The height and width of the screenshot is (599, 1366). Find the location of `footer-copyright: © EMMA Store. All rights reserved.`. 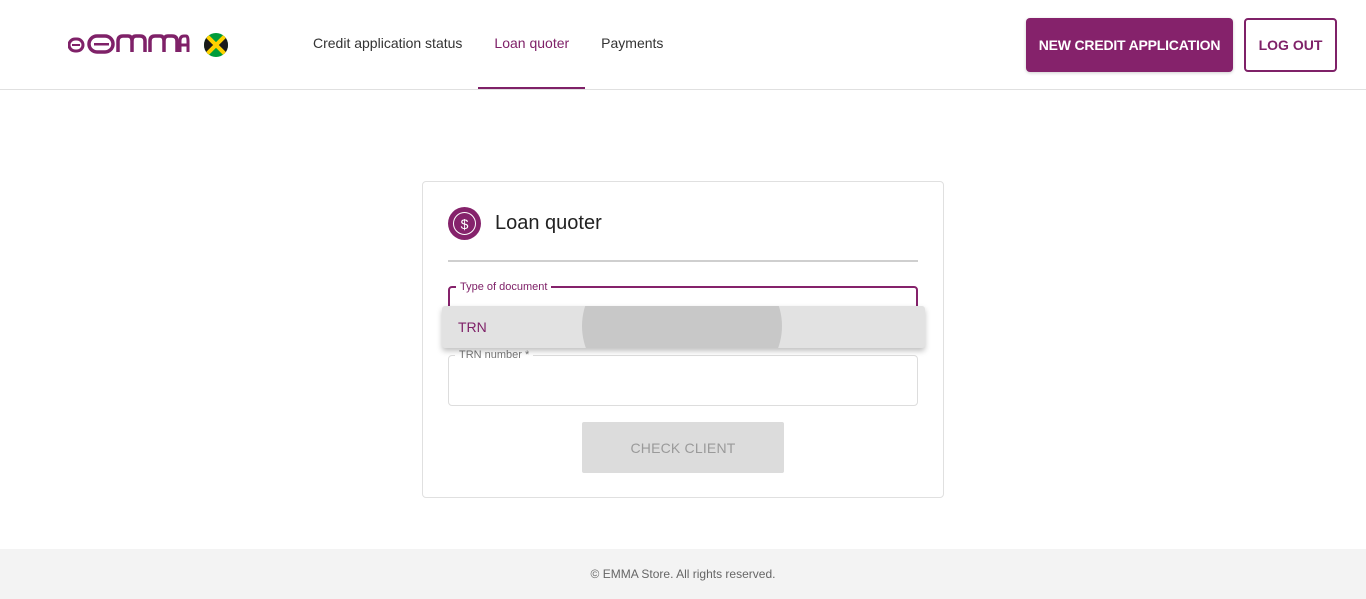

footer-copyright: © EMMA Store. All rights reserved. is located at coordinates (683, 574).